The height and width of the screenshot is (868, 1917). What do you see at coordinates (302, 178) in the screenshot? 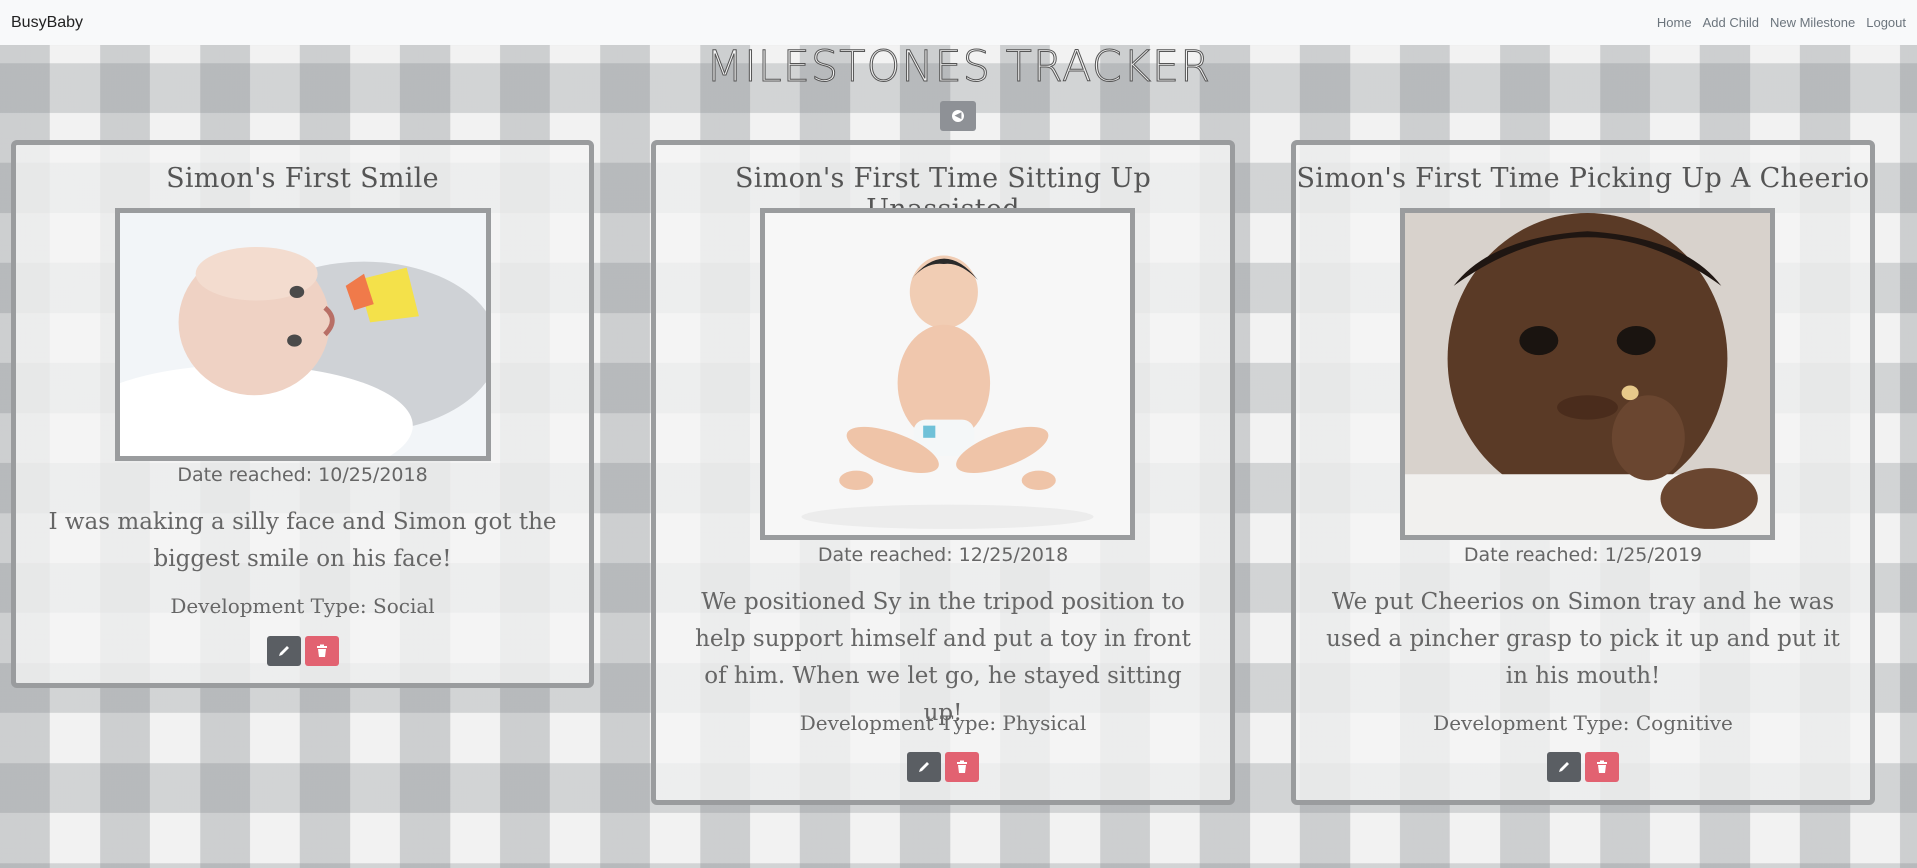
I see `milestone-title: Simon's First Smile` at bounding box center [302, 178].